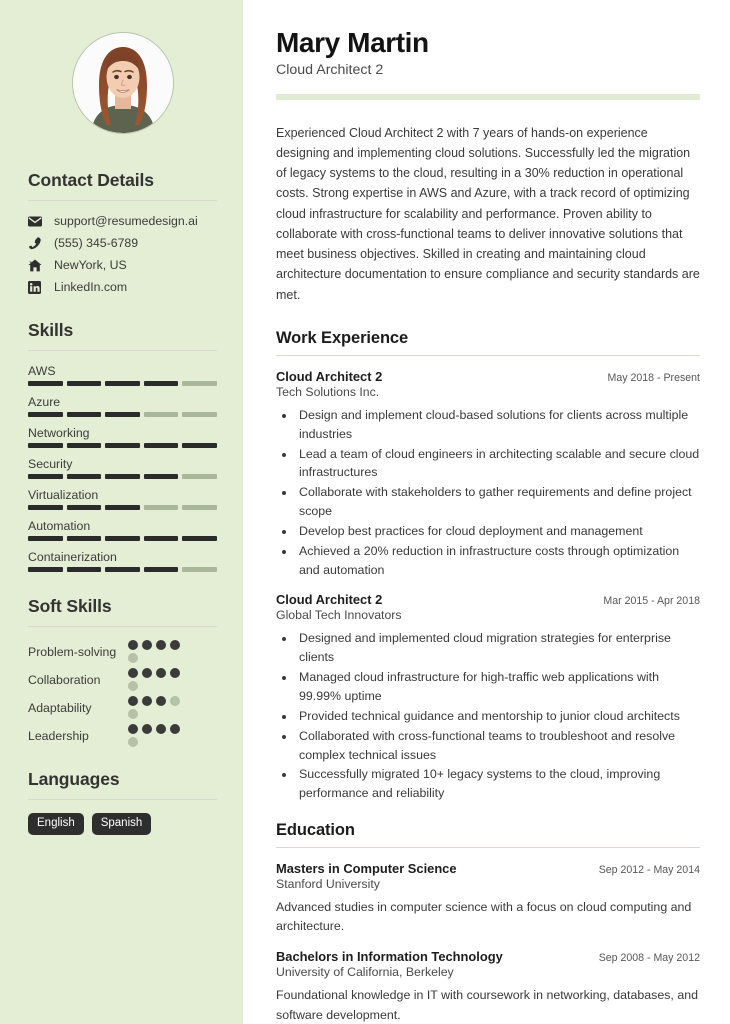  What do you see at coordinates (122, 707) in the screenshot?
I see `soft-skill-item: Adaptability` at bounding box center [122, 707].